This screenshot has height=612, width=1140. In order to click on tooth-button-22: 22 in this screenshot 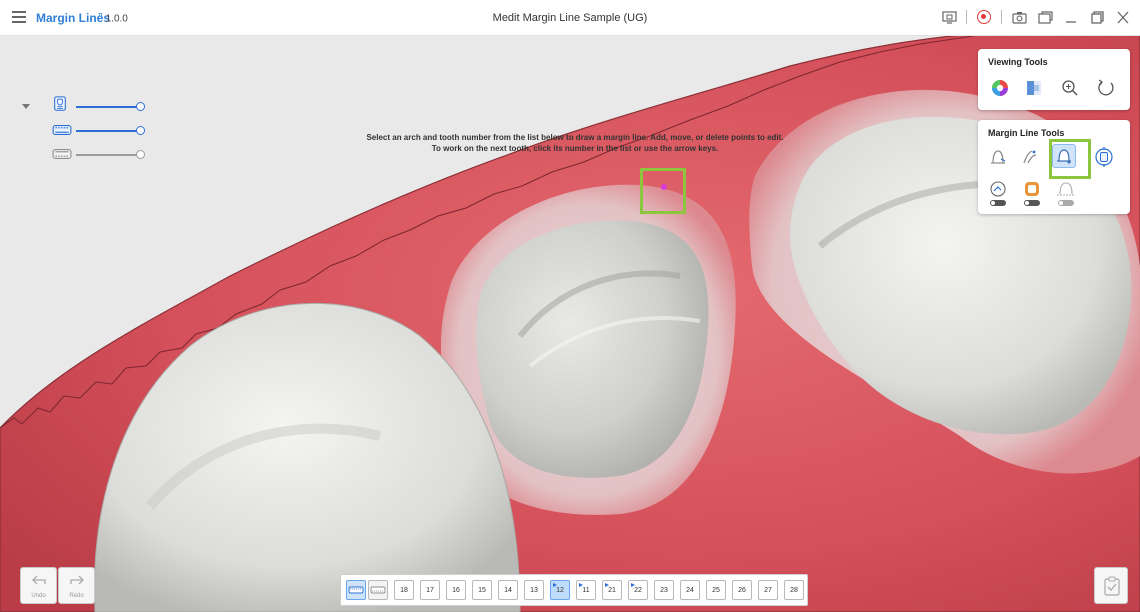, I will do `click(638, 590)`.